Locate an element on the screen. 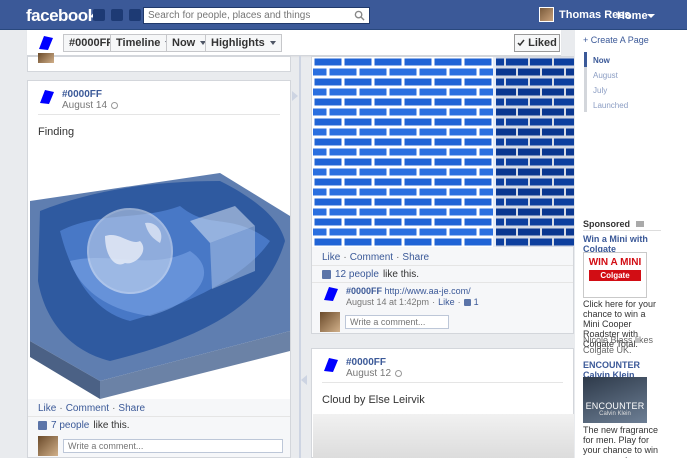 This screenshot has height=458, width=687. post-text: Cloud by Else Leirvik is located at coordinates (373, 400).